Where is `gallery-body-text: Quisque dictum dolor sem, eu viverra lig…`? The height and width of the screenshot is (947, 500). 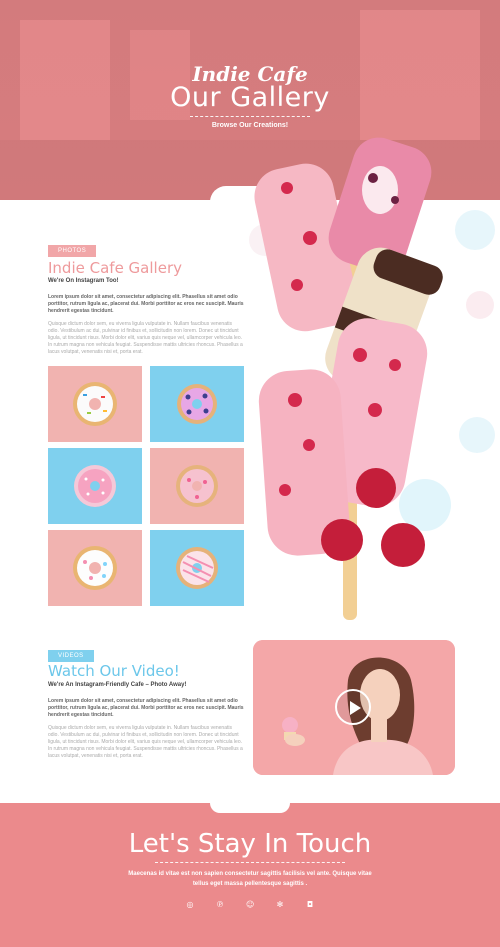 gallery-body-text: Quisque dictum dolor sem, eu viverra lig… is located at coordinates (145, 338).